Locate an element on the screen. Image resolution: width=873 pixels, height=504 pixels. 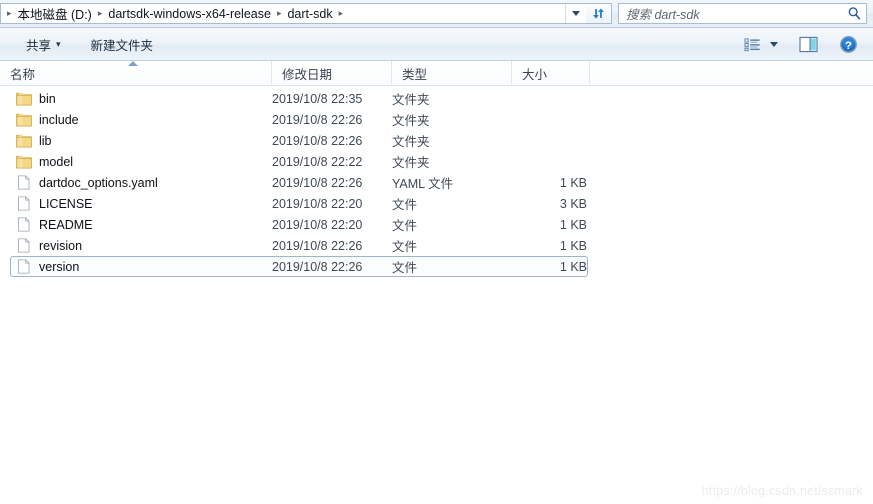
refresh-icon is located at coordinates (598, 13).